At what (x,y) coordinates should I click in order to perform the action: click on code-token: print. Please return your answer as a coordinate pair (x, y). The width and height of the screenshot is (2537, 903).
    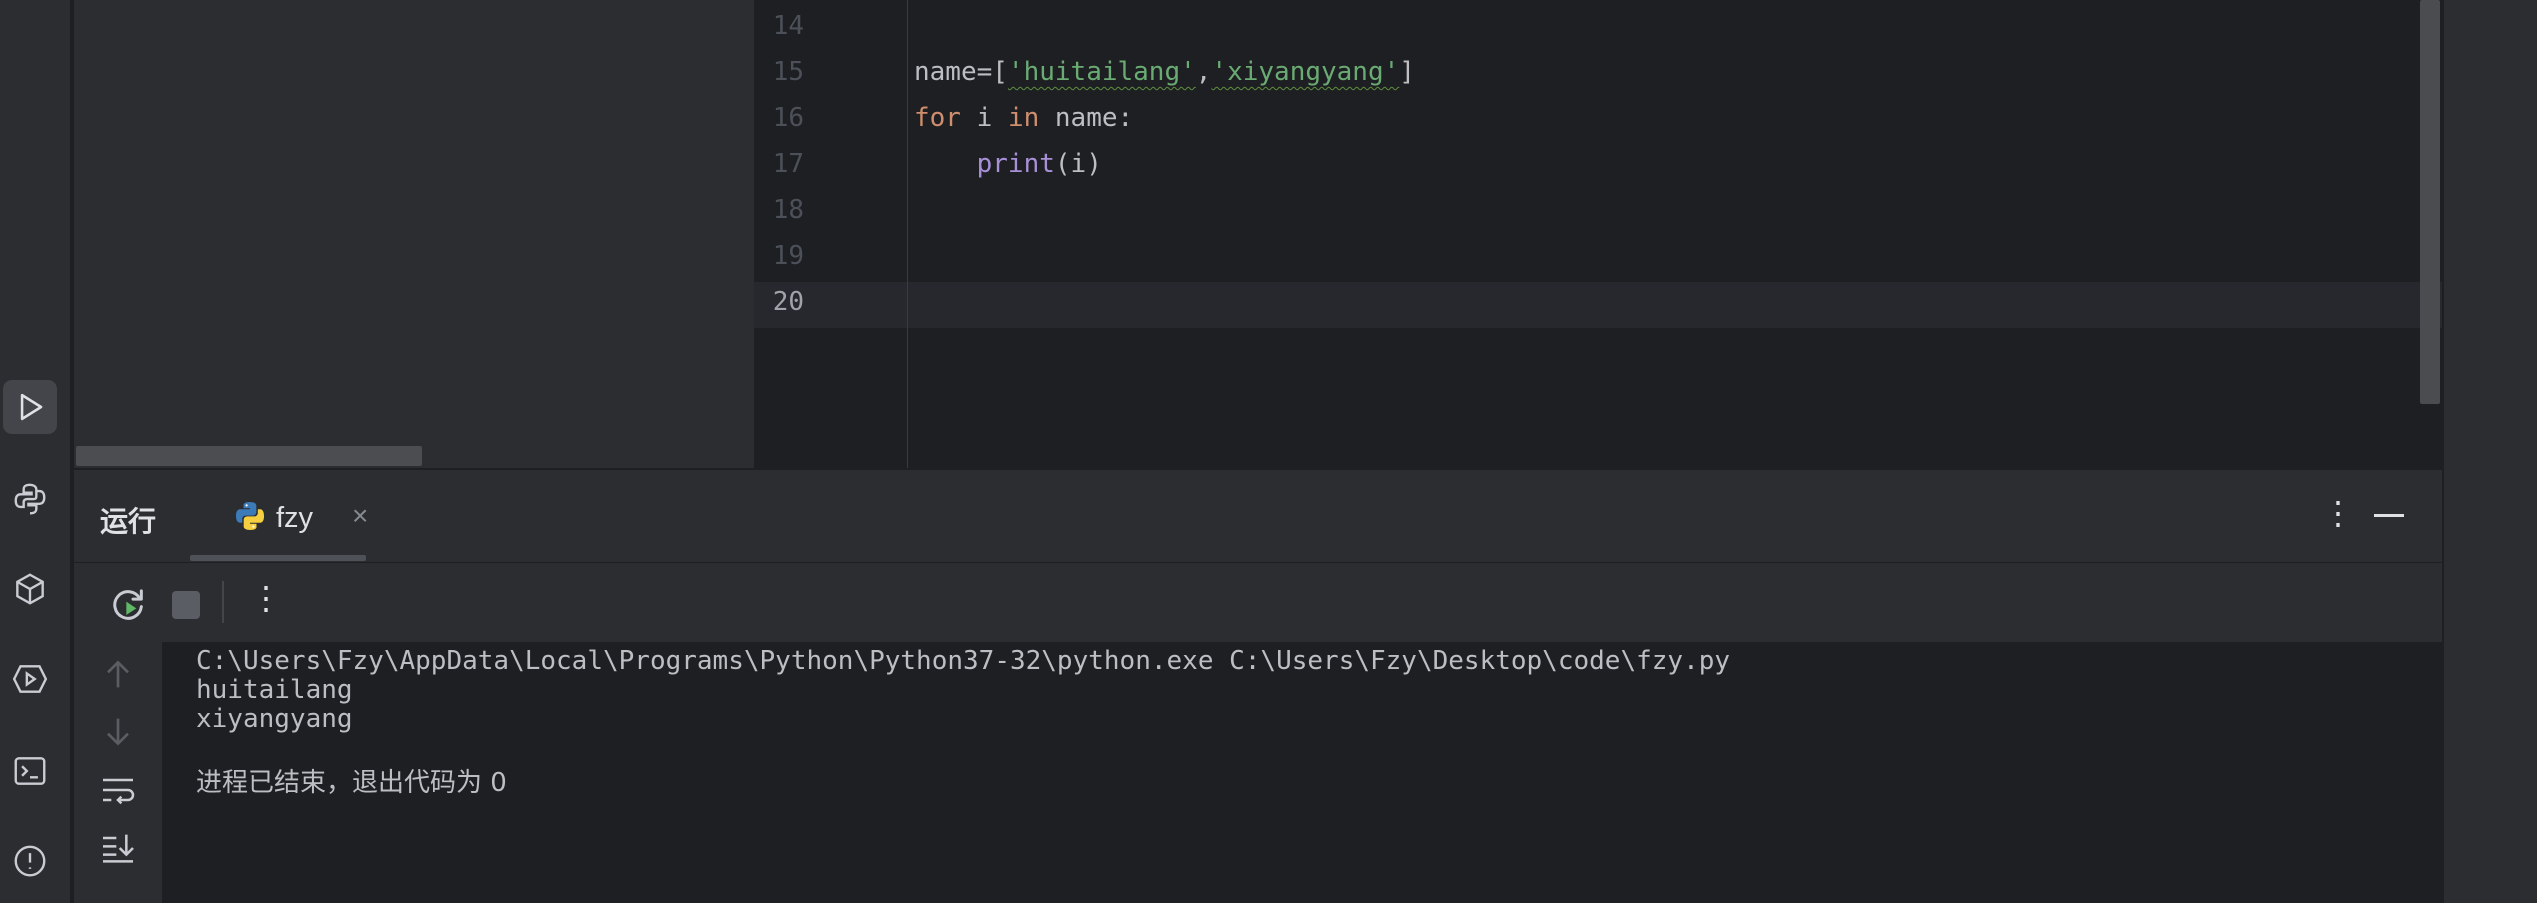
    Looking at the image, I should click on (1015, 164).